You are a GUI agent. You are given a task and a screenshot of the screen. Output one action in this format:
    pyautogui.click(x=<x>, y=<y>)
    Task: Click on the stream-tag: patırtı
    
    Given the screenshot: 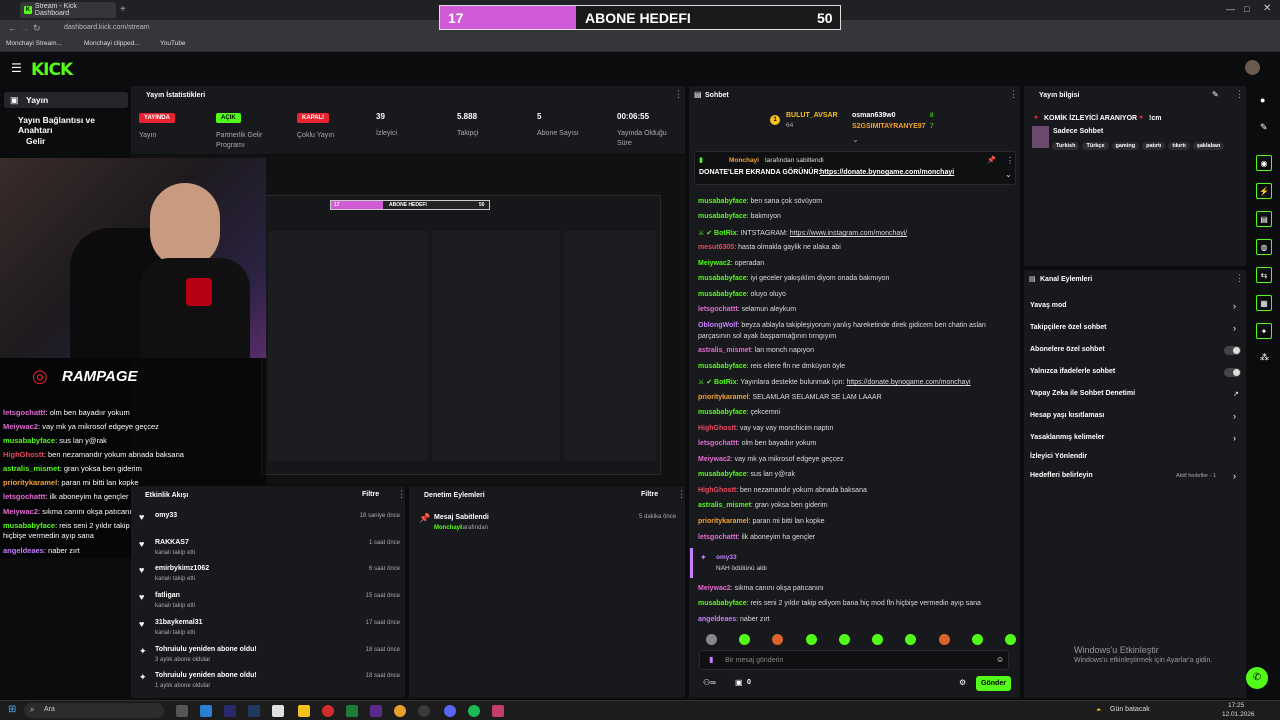 What is the action you would take?
    pyautogui.click(x=1154, y=146)
    